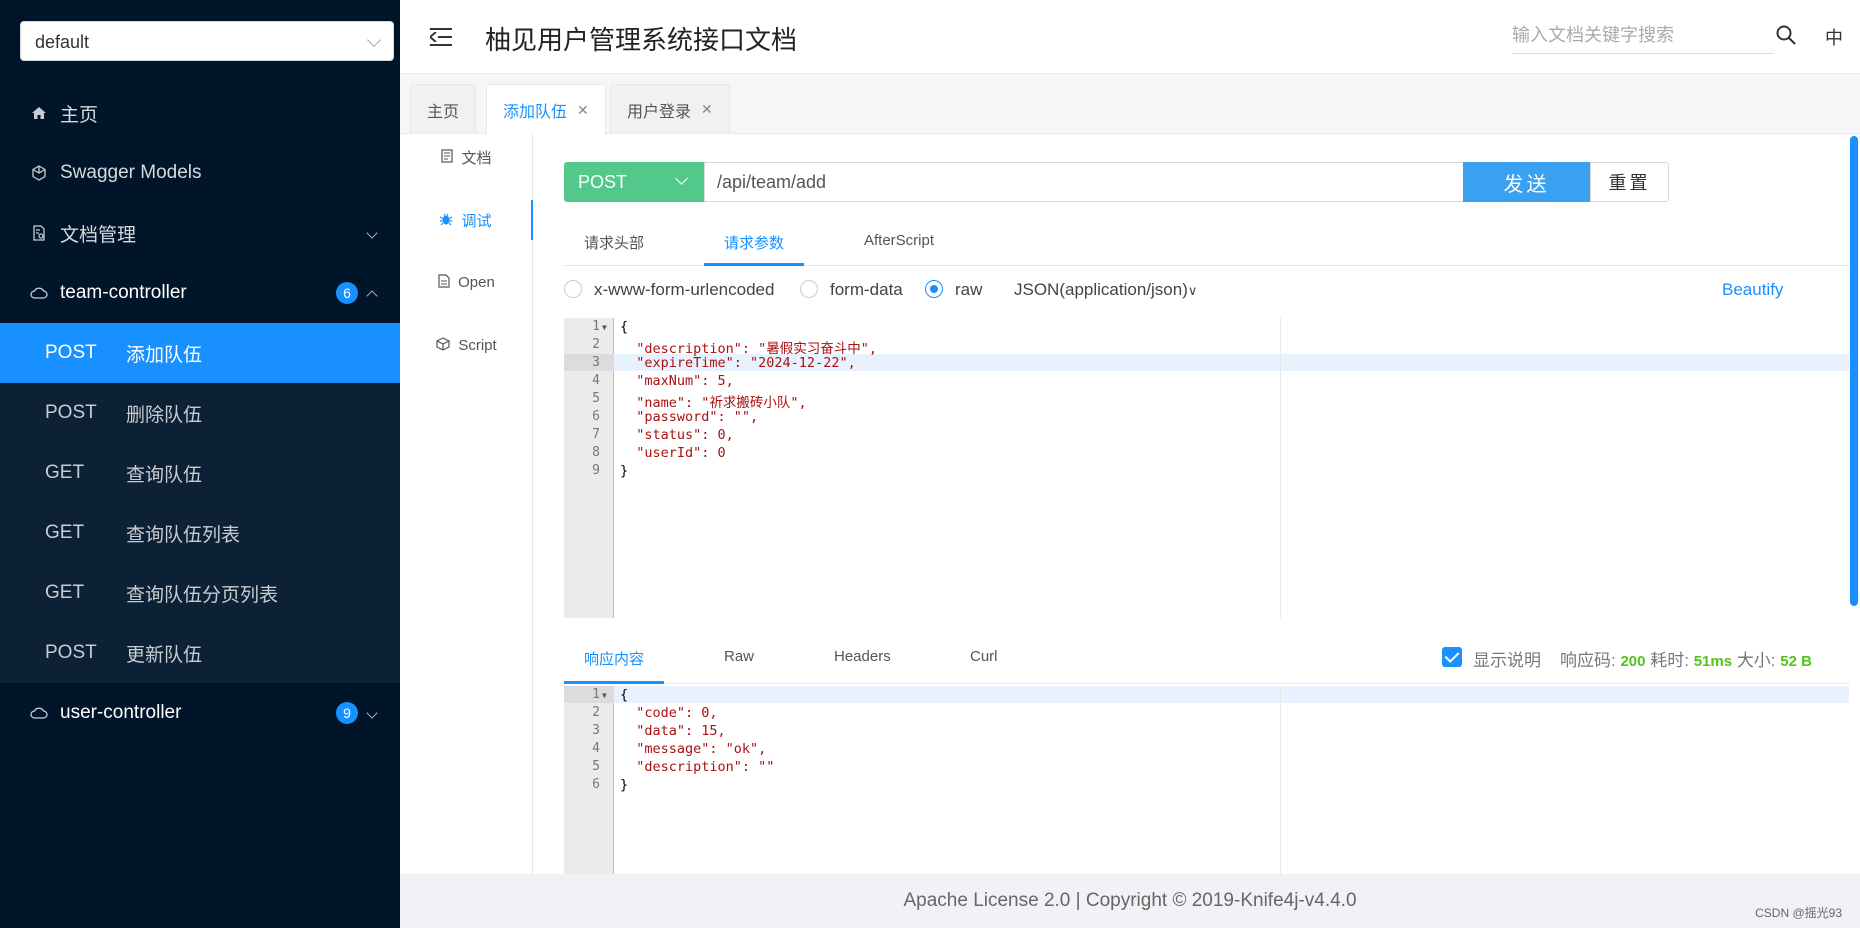 Image resolution: width=1860 pixels, height=928 pixels. I want to click on line-number: 4, so click(596, 380).